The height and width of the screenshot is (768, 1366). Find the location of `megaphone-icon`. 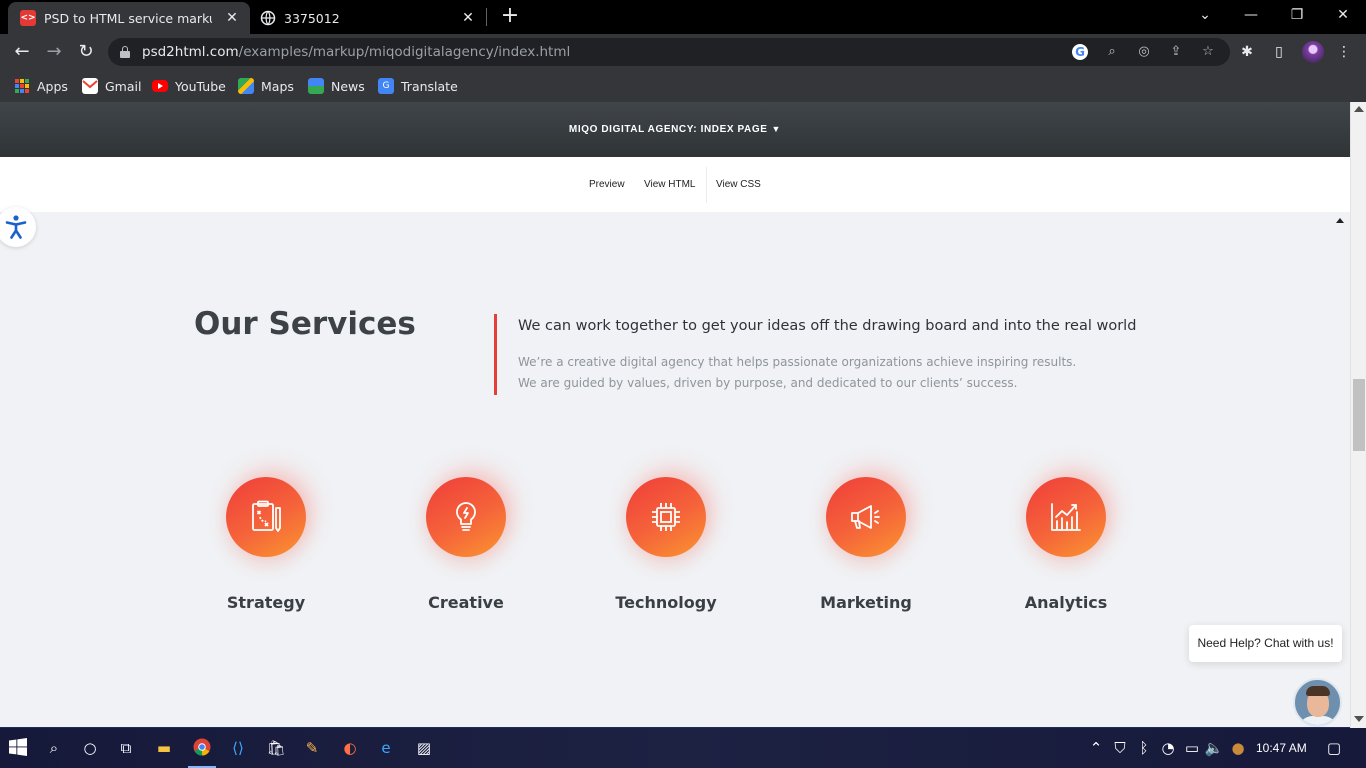

megaphone-icon is located at coordinates (865, 517).